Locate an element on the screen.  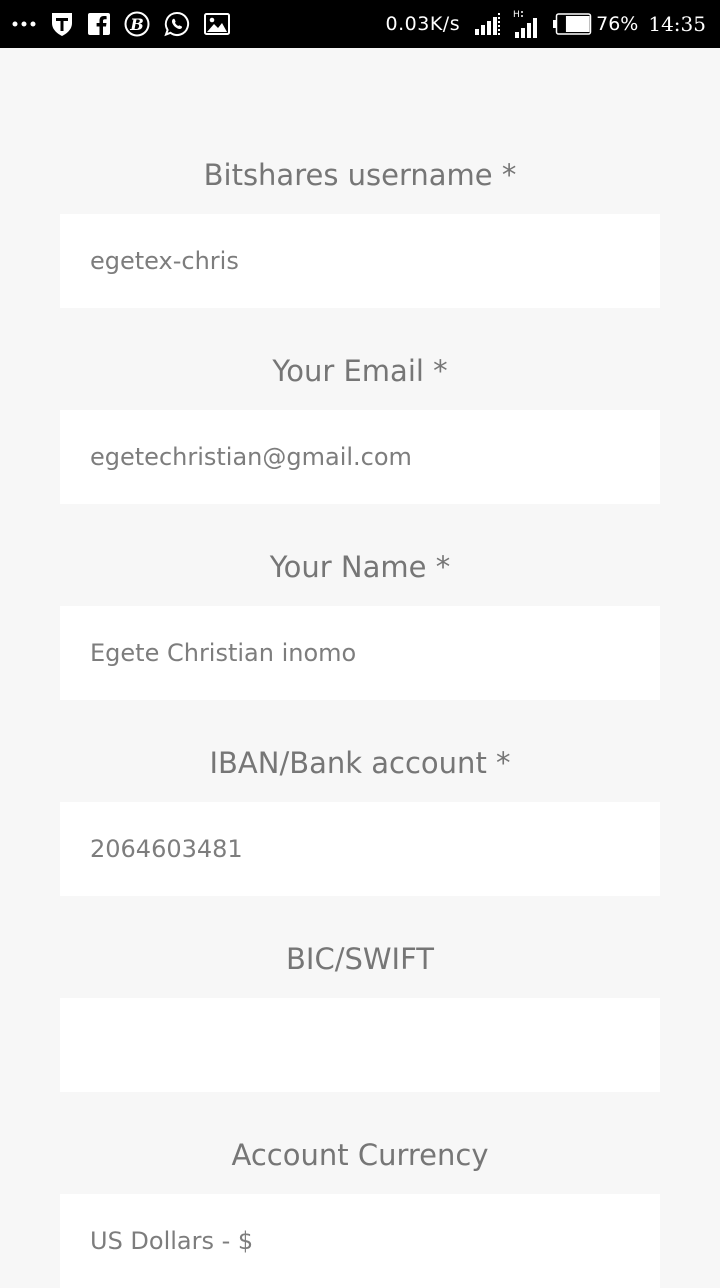
currency-label: Account Currency is located at coordinates (360, 1155).